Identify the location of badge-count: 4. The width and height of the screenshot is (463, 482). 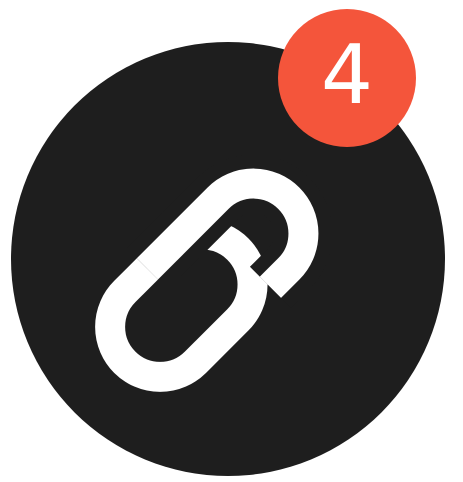
(347, 75).